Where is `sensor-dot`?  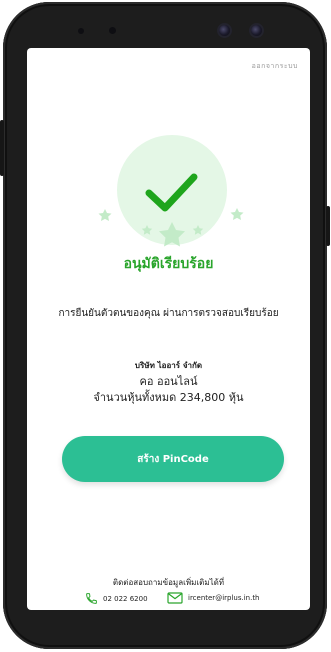 sensor-dot is located at coordinates (112, 30).